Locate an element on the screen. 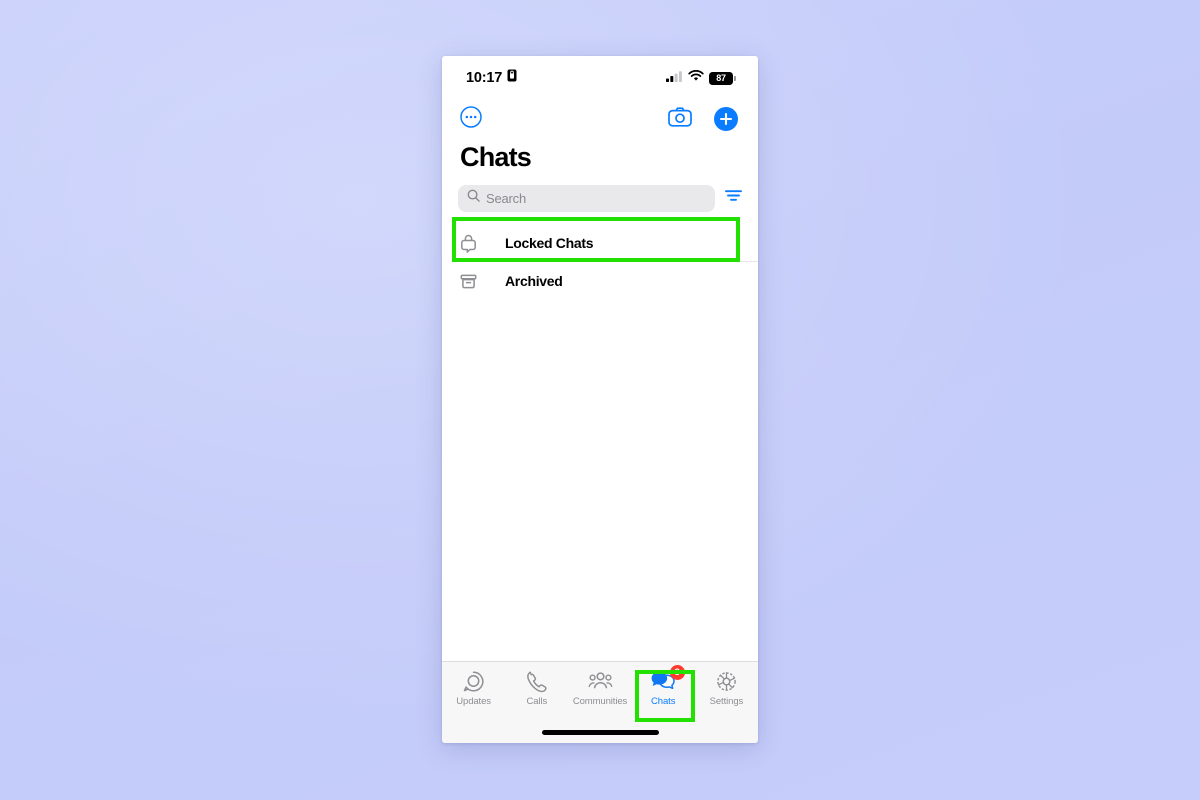 The height and width of the screenshot is (800, 1200). status-bar-left: 10:17 is located at coordinates (491, 78).